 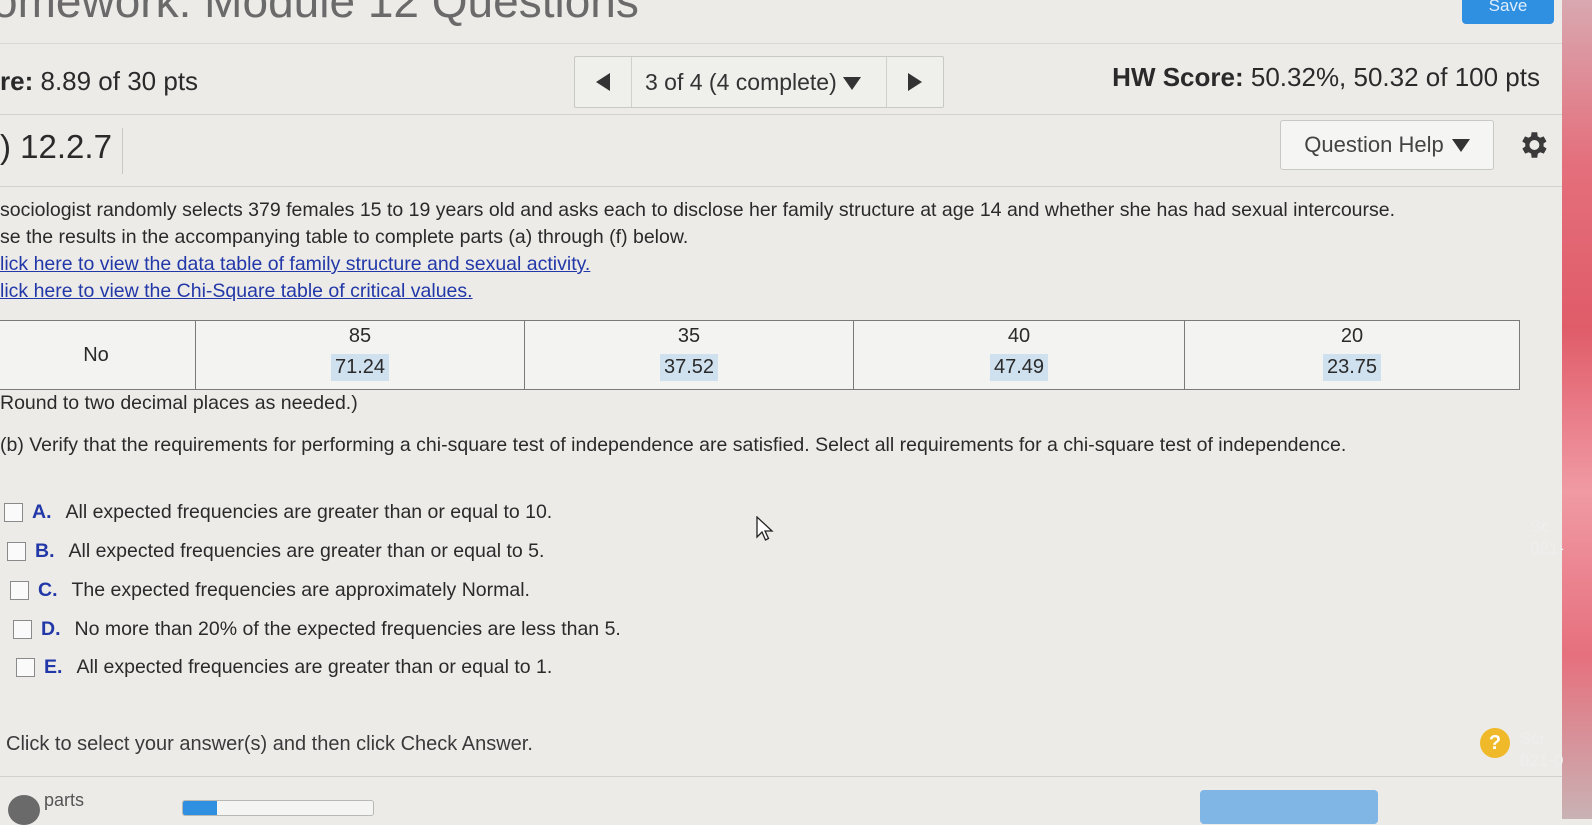 What do you see at coordinates (24, 810) in the screenshot?
I see `parts-badge` at bounding box center [24, 810].